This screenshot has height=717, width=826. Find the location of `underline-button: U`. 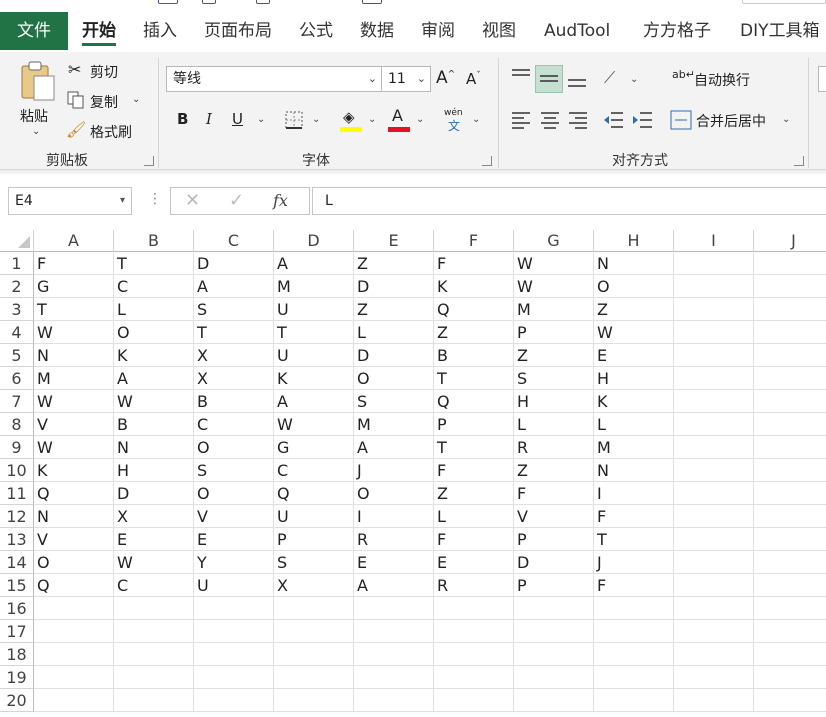

underline-button: U is located at coordinates (237, 119).